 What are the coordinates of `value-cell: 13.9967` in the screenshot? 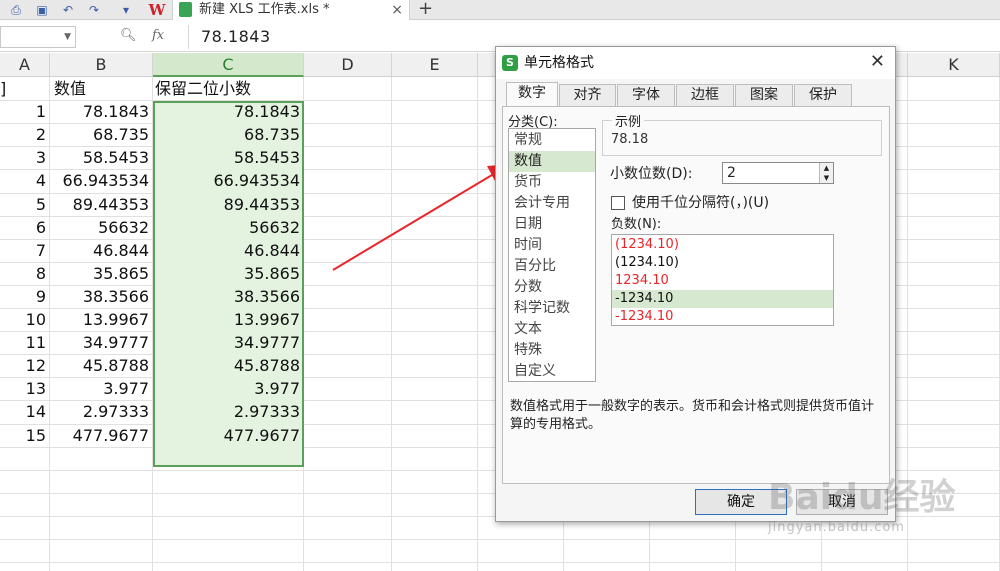 It's located at (101, 319).